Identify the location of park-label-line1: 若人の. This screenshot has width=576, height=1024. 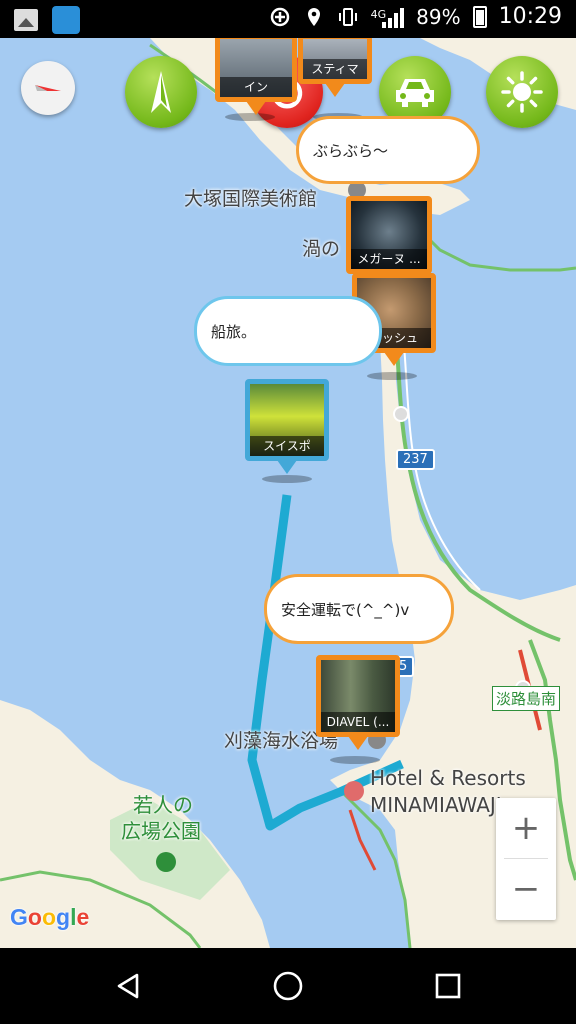
(163, 805).